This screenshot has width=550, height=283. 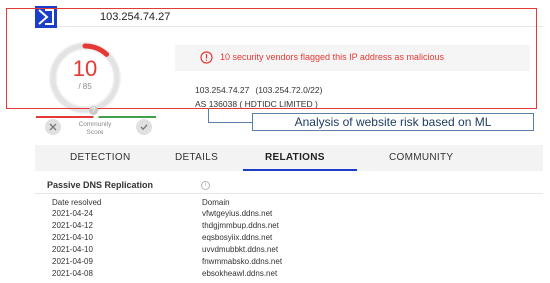 I want to click on community-label-line2: Score, so click(x=95, y=132).